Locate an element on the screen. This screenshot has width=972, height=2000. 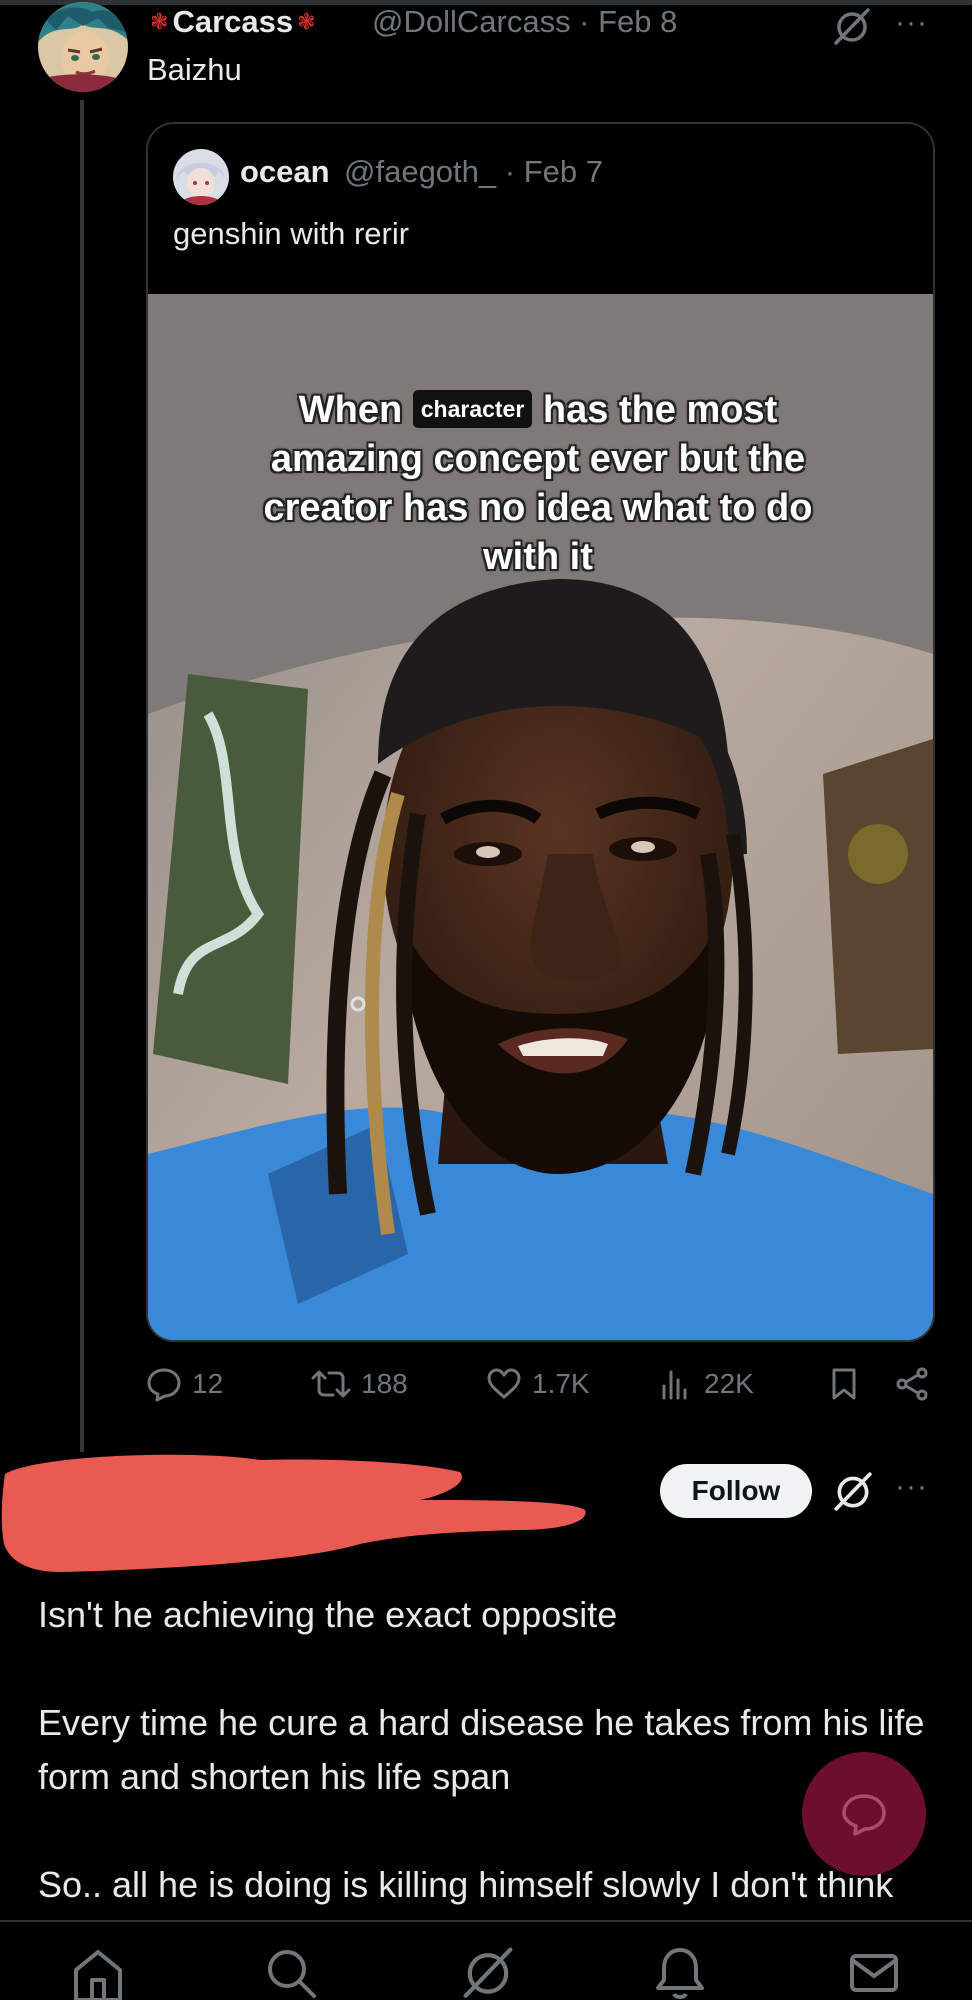
quoted-handle-date: @faegoth_ · Feb 7 is located at coordinates (473, 171).